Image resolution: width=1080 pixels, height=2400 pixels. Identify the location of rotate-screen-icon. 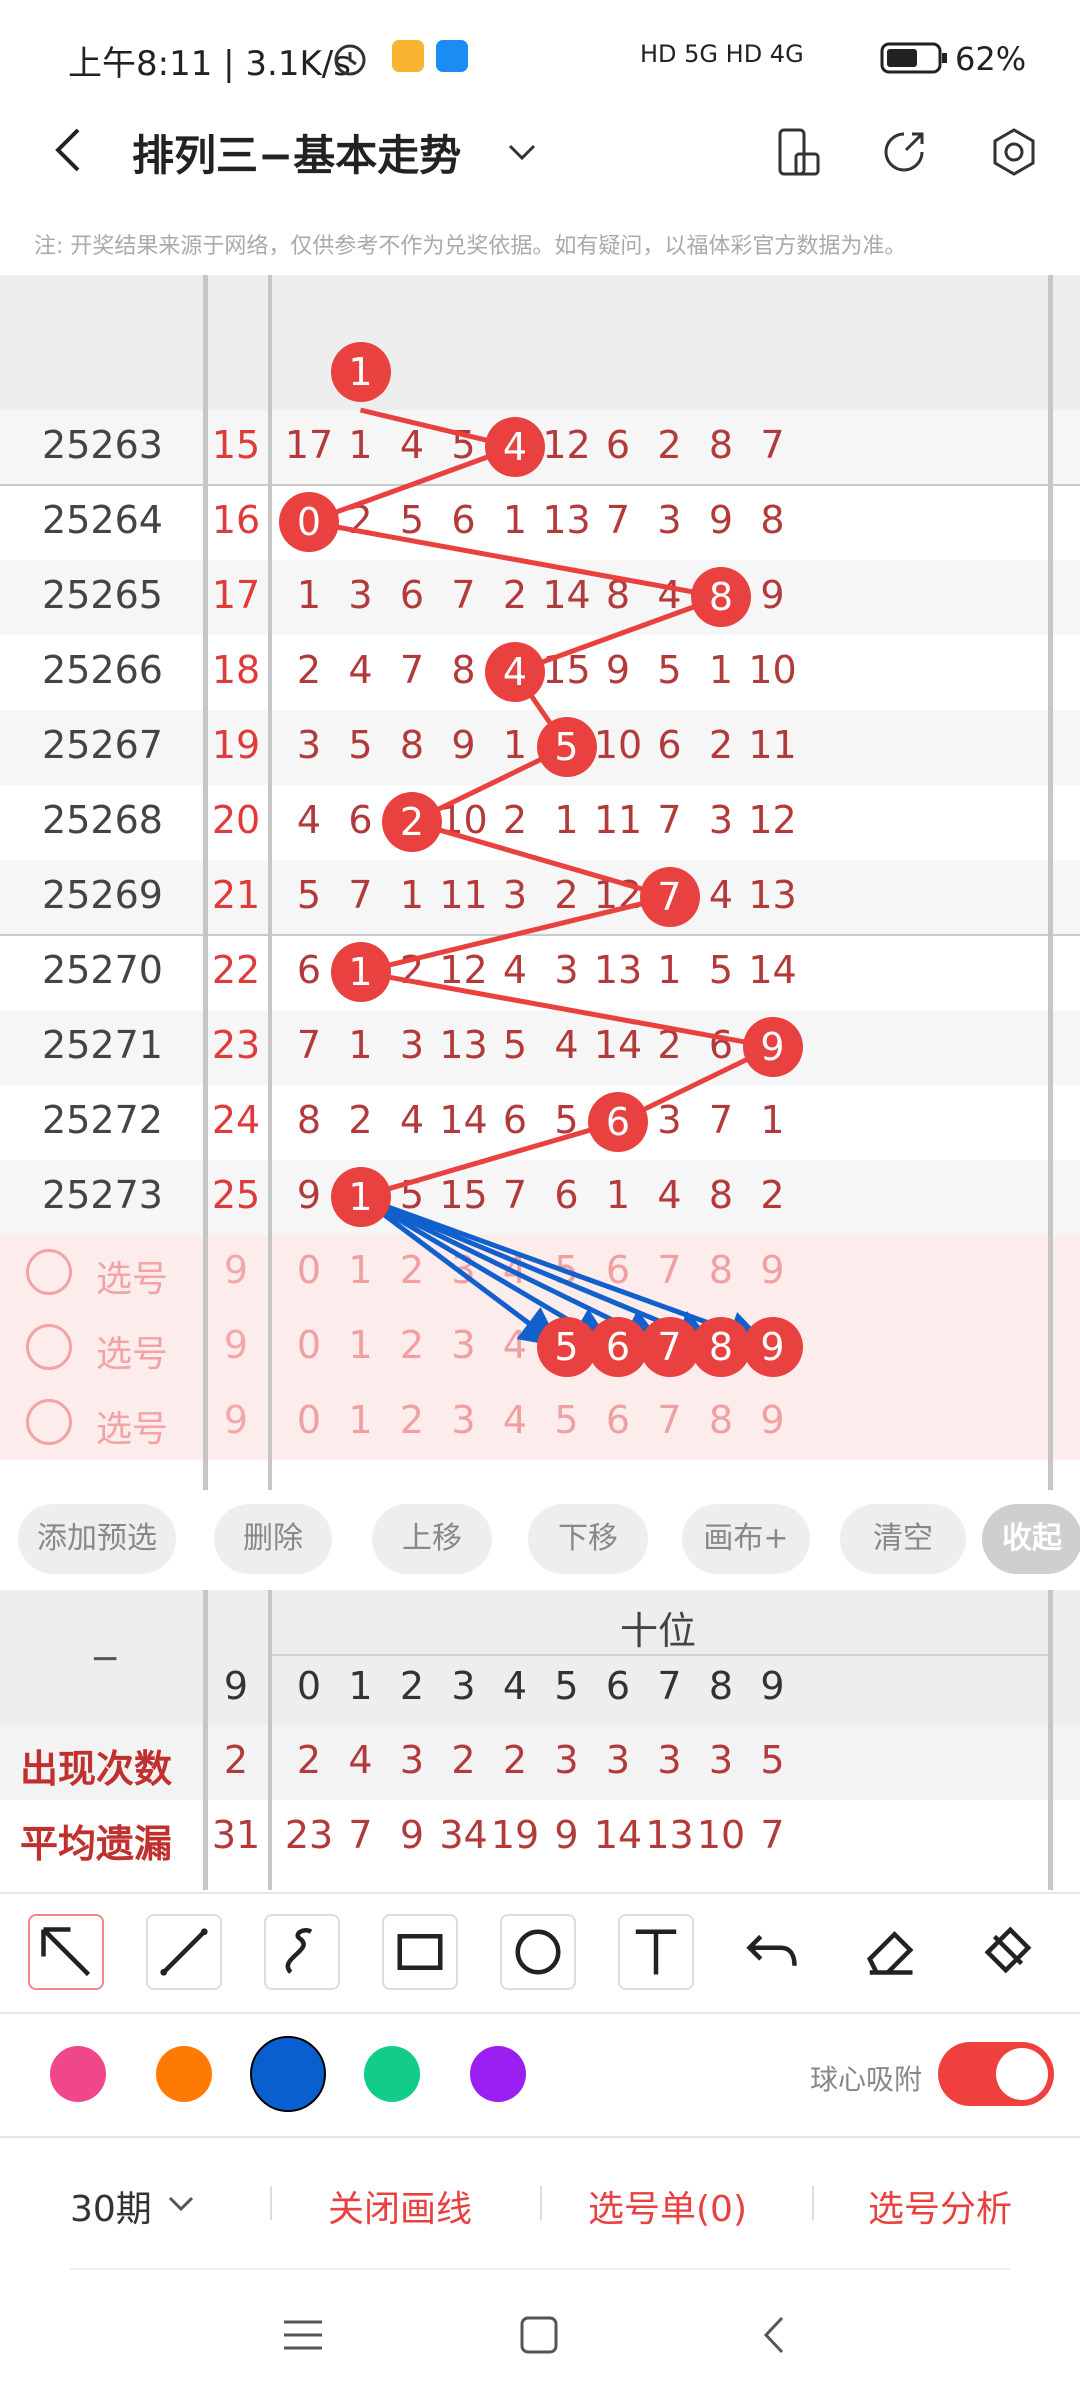
(799, 152).